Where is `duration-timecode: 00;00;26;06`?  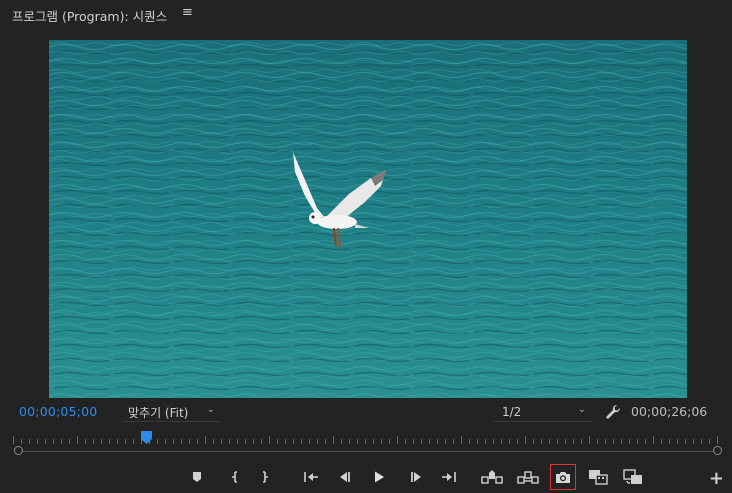
duration-timecode: 00;00;26;06 is located at coordinates (669, 411).